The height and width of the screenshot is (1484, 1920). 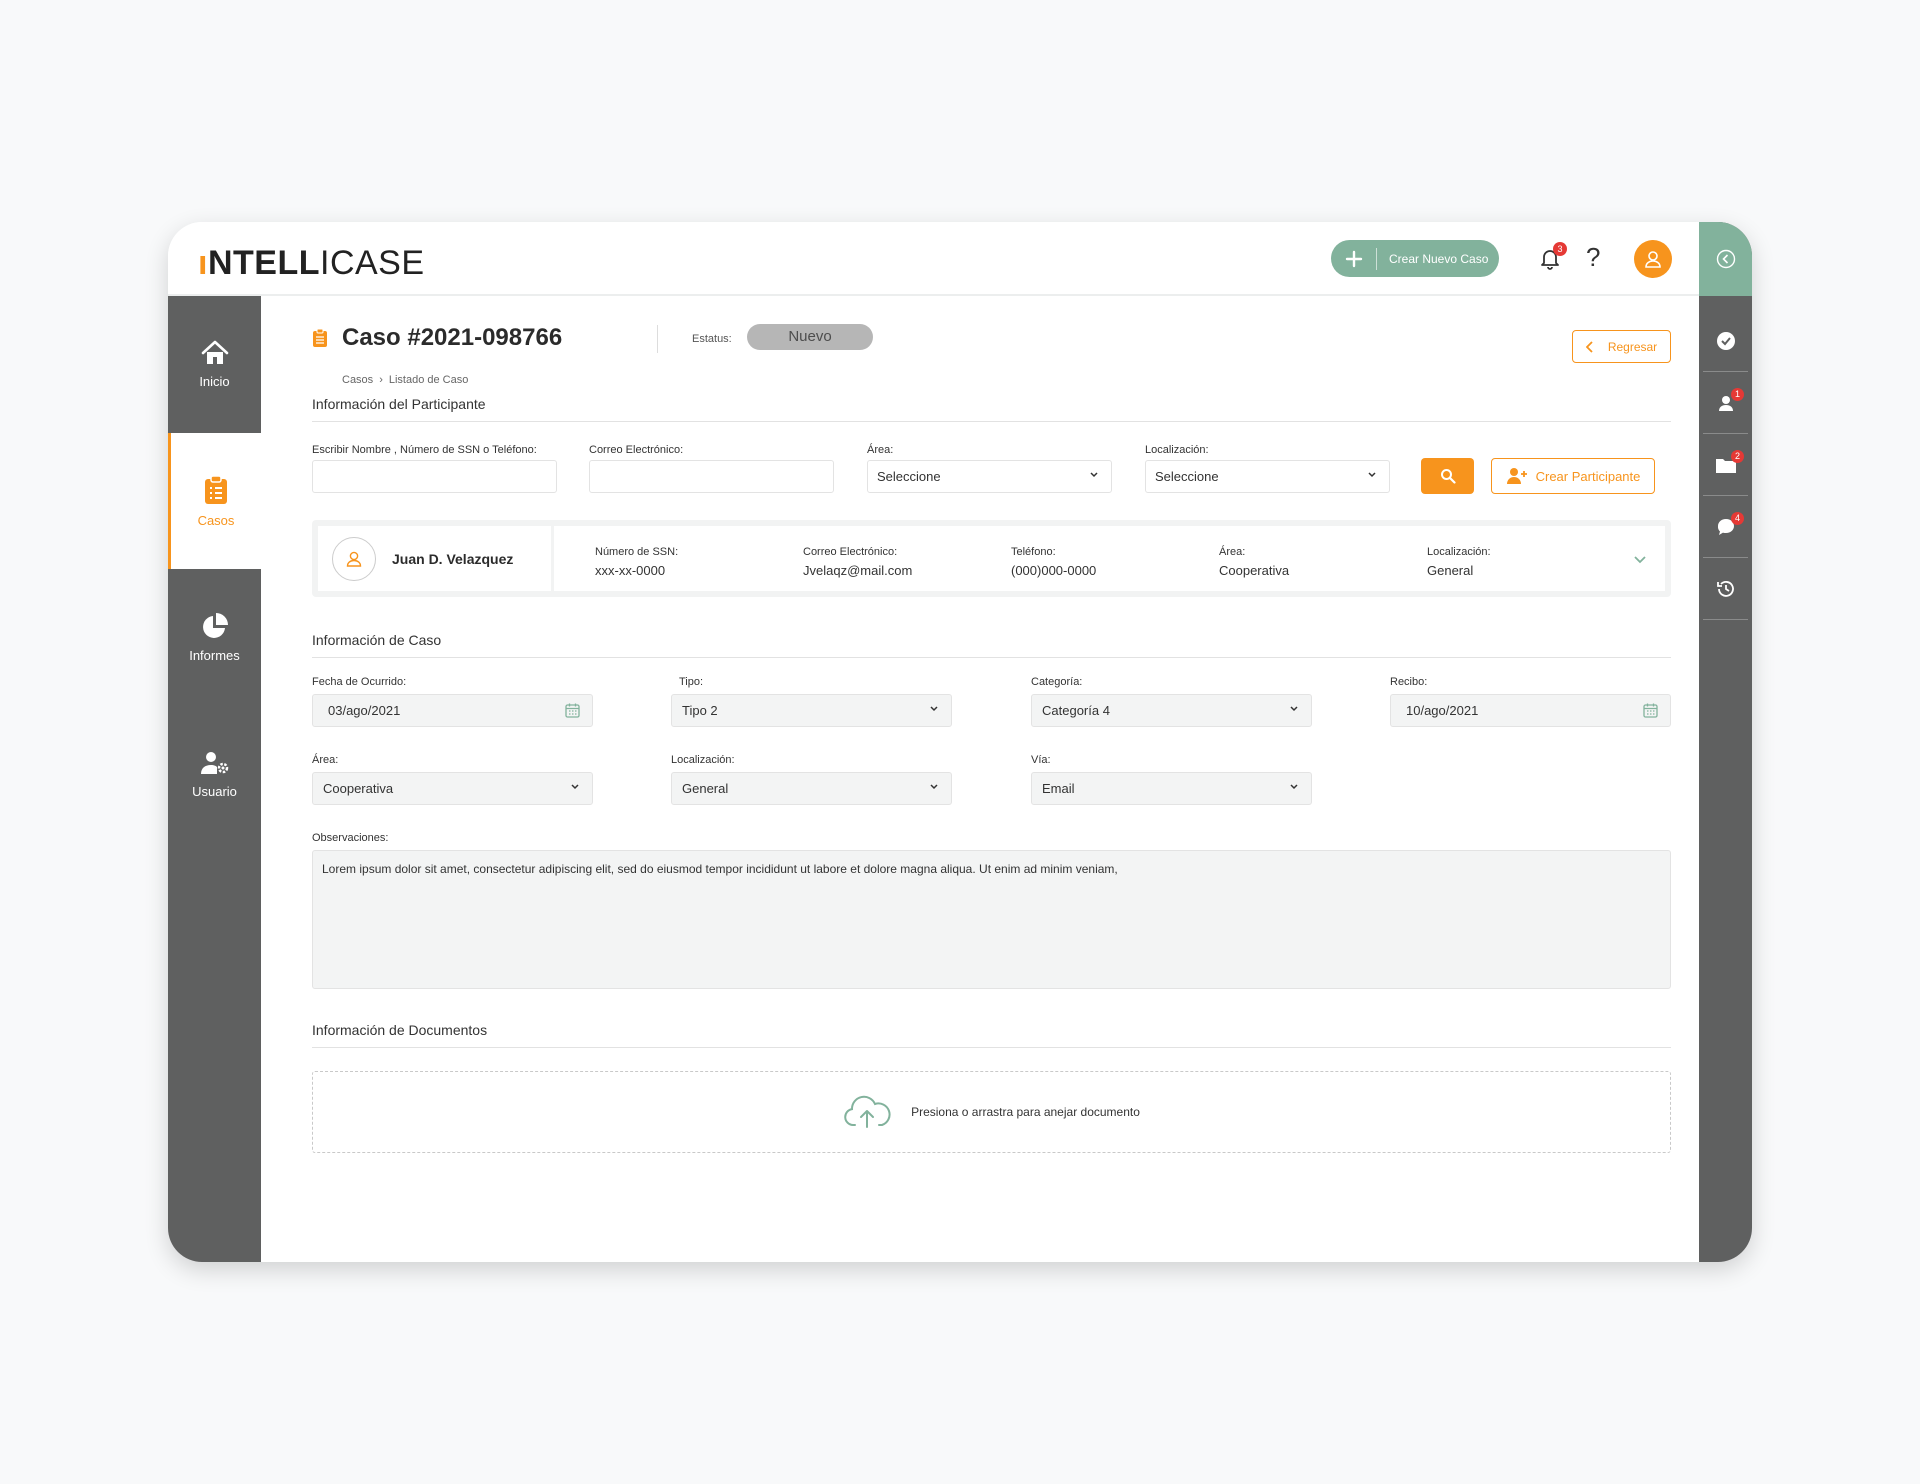 I want to click on right-rail: 1 2 4, so click(x=1725, y=742).